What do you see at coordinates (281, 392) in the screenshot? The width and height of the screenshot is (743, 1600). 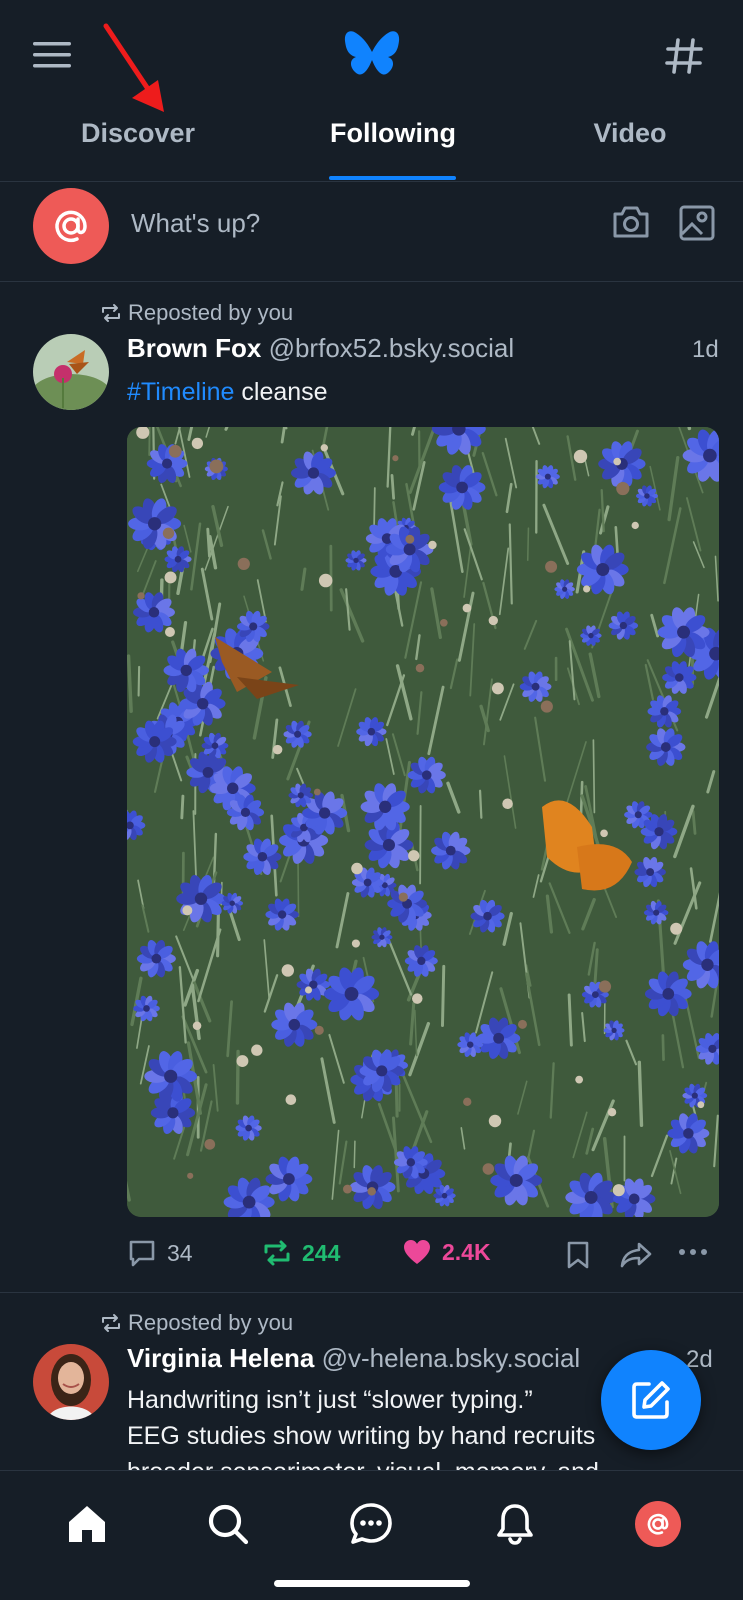 I see `post-text-body: cleanse` at bounding box center [281, 392].